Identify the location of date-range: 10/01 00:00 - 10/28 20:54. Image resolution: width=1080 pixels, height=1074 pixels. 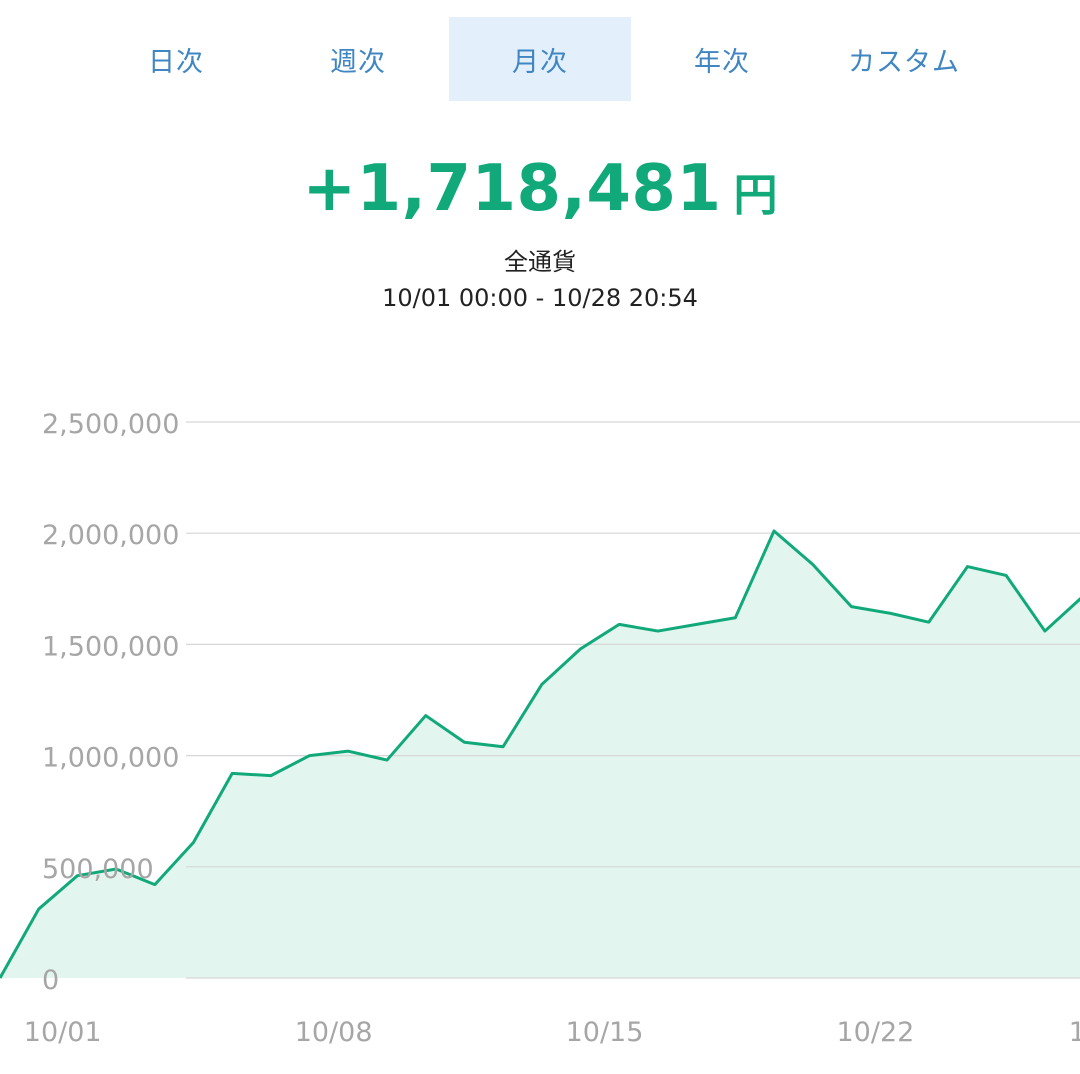
(540, 298).